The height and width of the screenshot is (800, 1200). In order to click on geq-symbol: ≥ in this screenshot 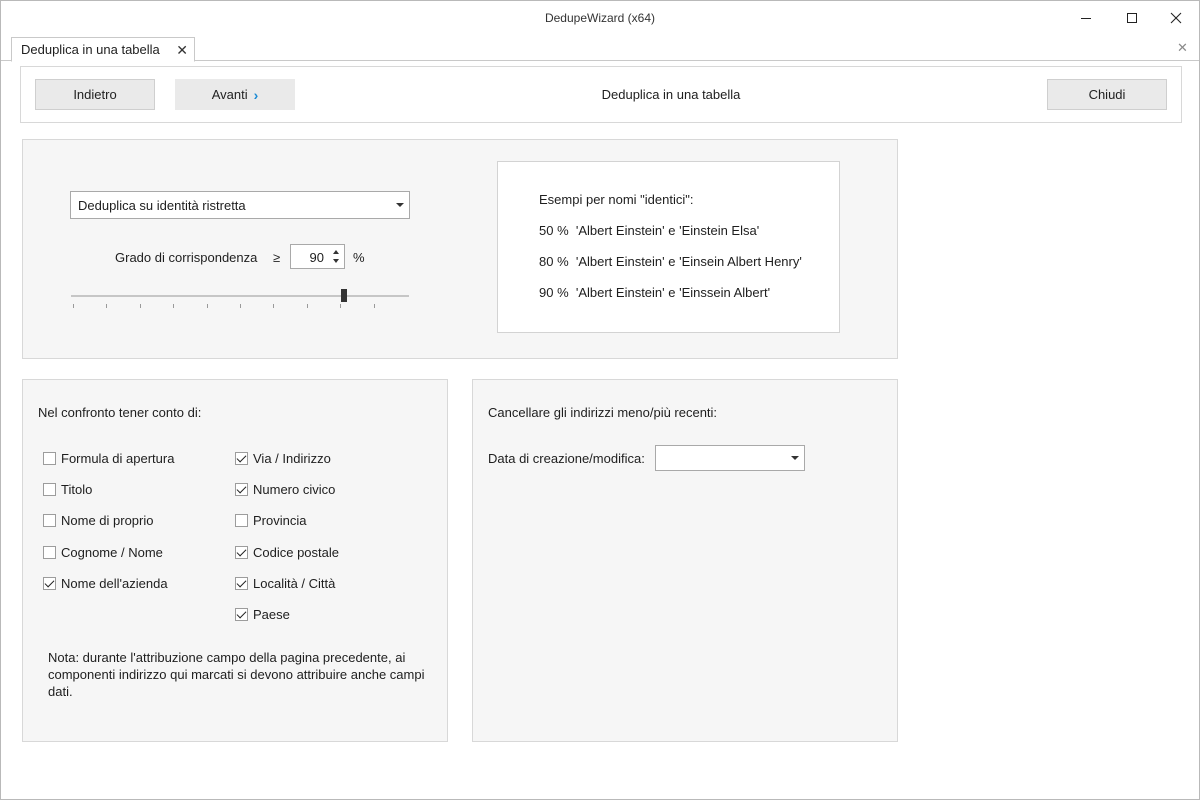, I will do `click(277, 257)`.